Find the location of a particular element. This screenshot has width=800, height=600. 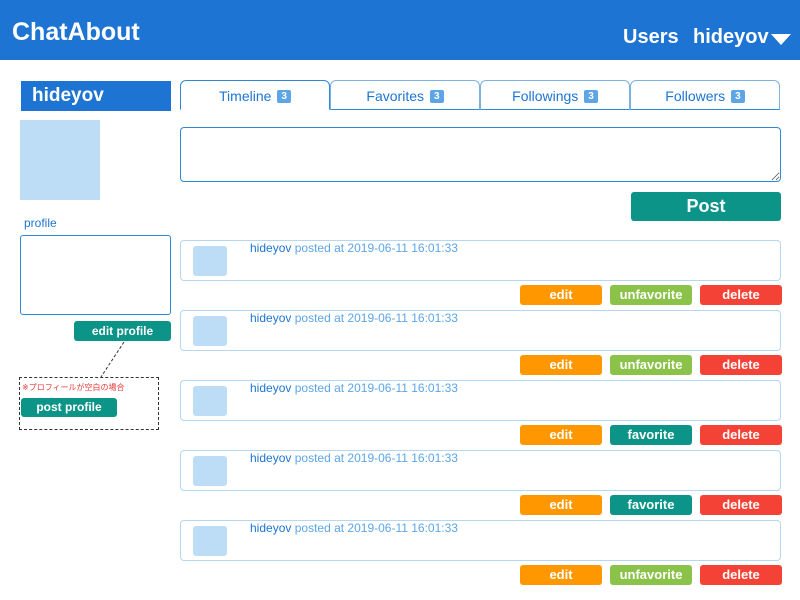

chevron-down-icon is located at coordinates (781, 39).